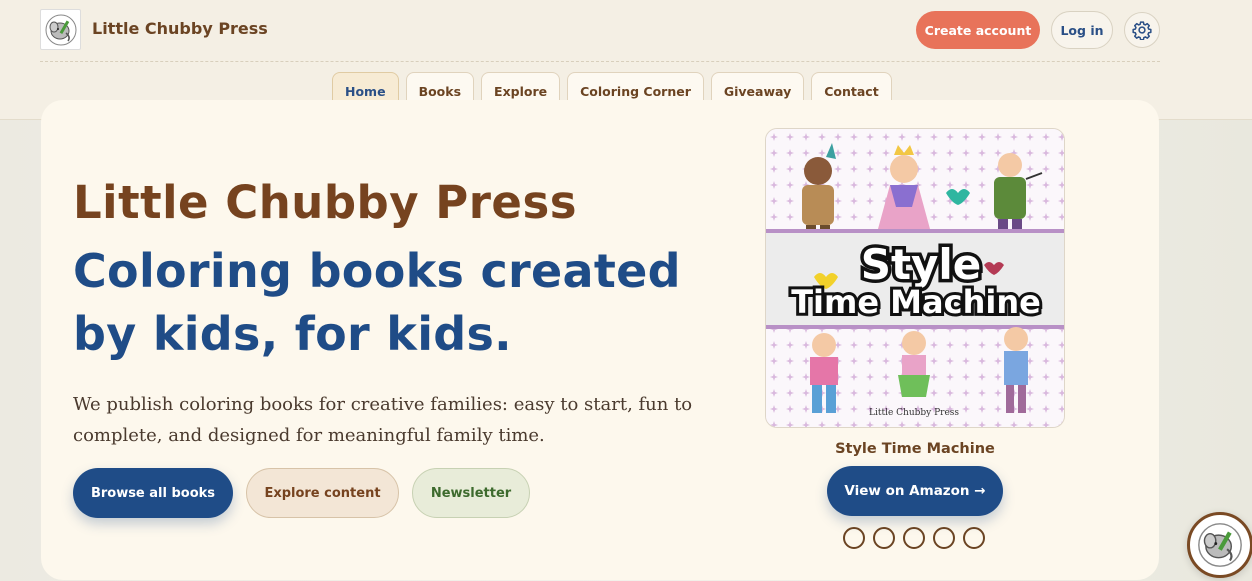  I want to click on carousel-dots, so click(914, 538).